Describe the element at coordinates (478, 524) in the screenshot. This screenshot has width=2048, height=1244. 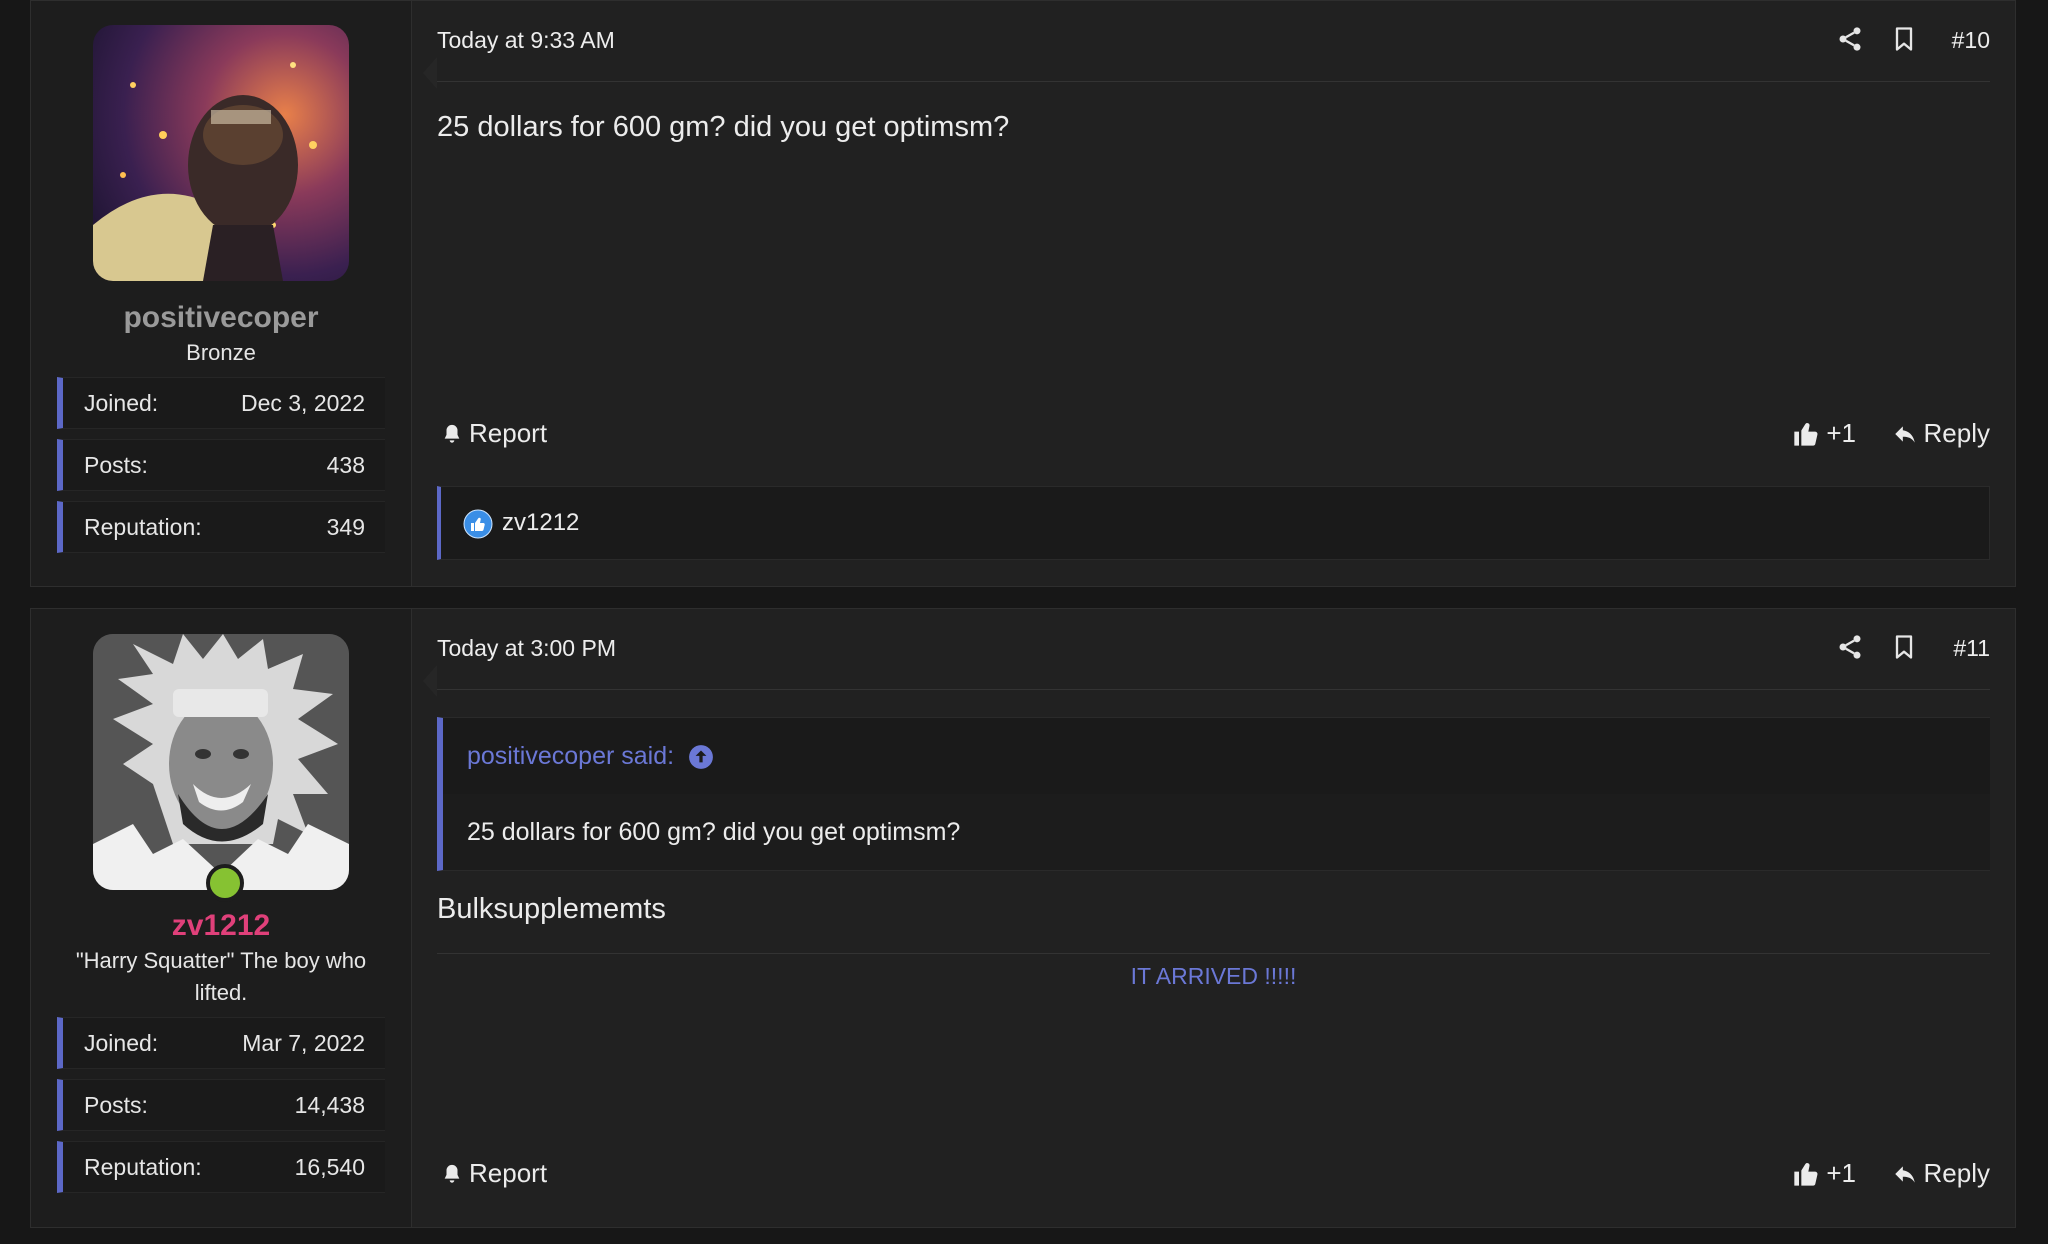
I see `like-reaction-icon` at that location.